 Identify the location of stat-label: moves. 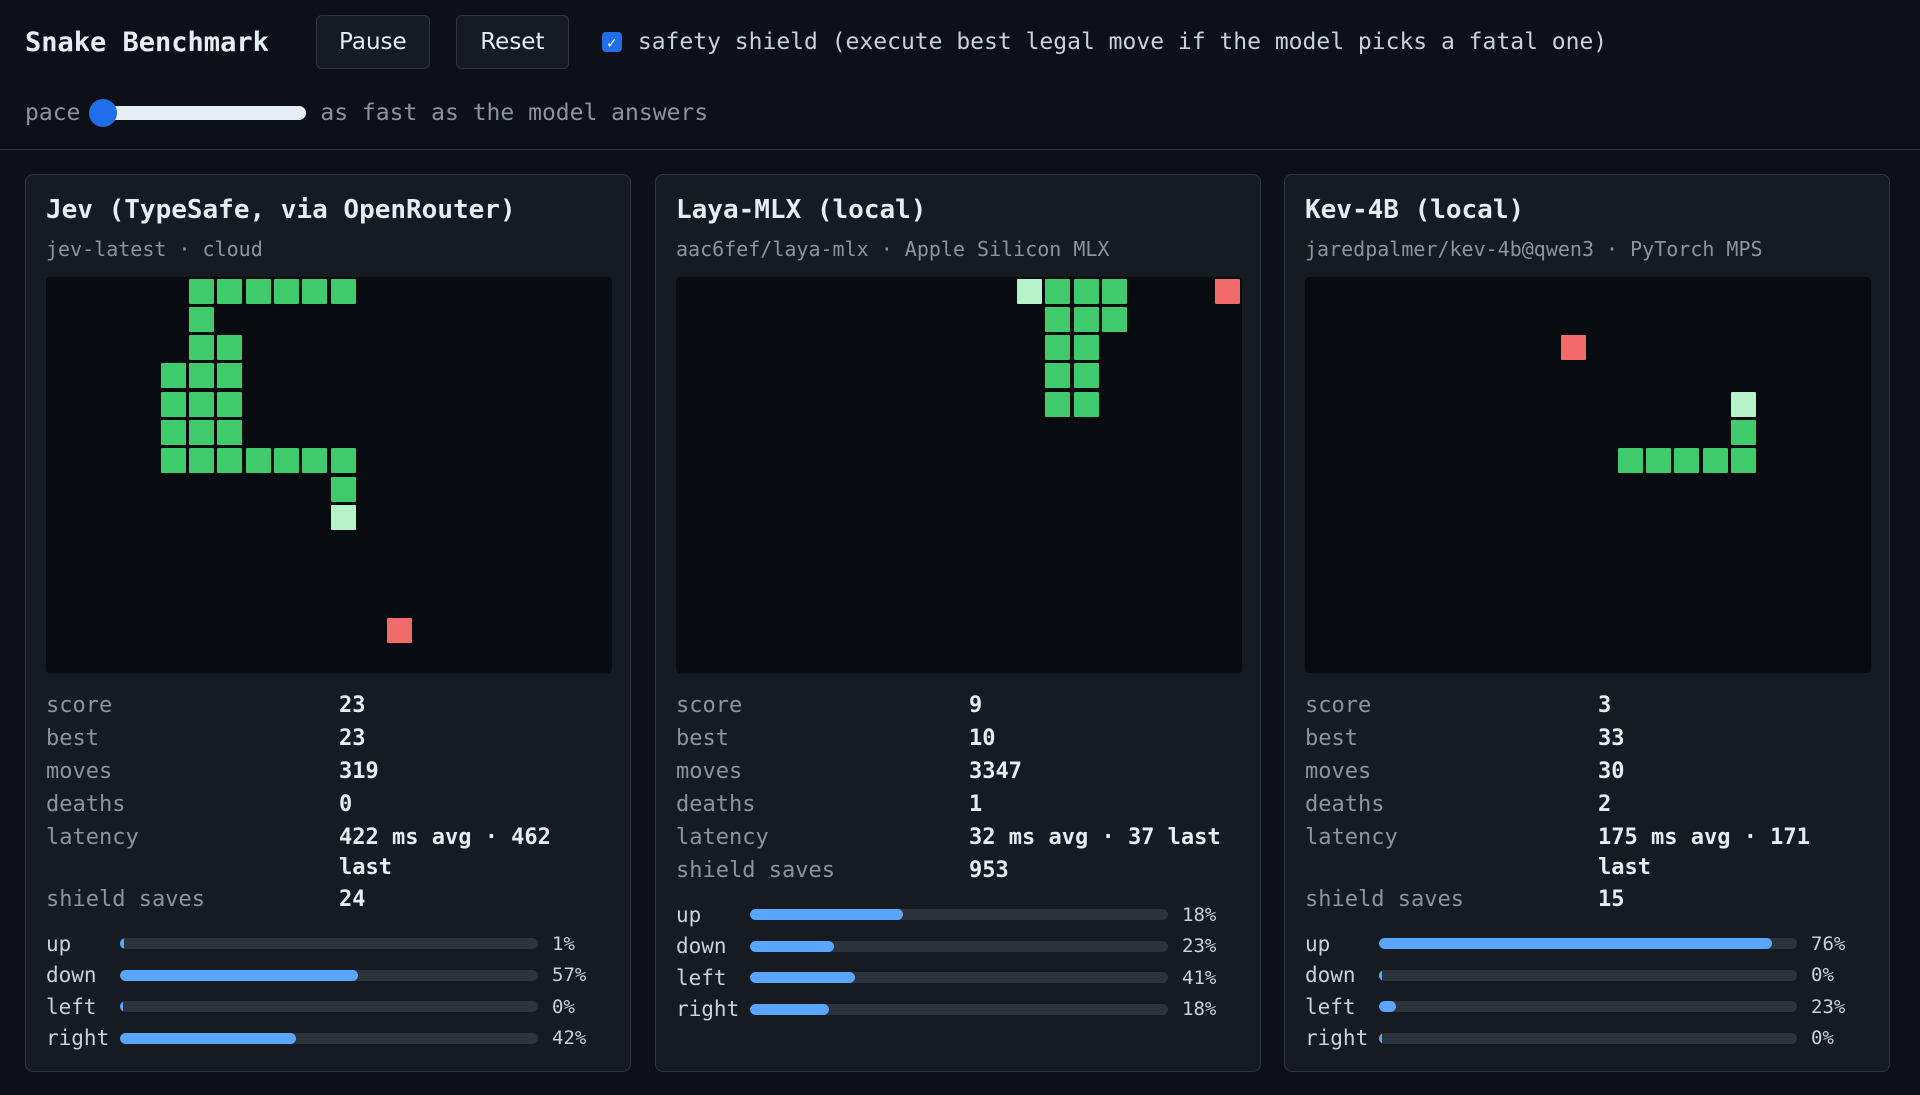
(1338, 771).